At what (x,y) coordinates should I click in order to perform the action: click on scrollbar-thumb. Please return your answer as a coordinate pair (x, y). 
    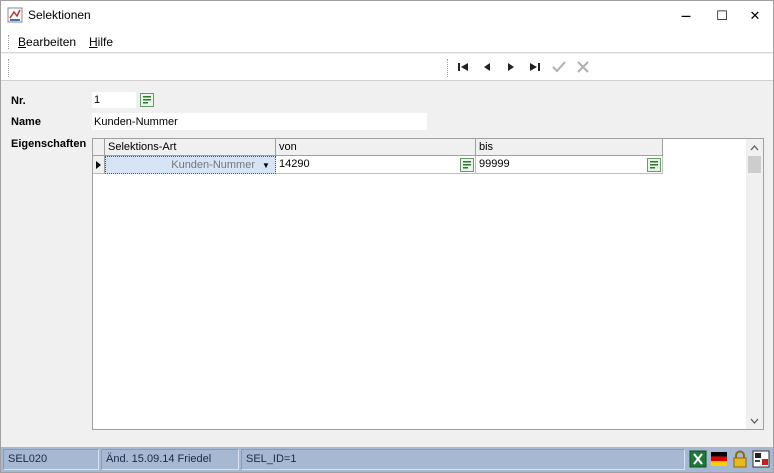
    Looking at the image, I should click on (754, 164).